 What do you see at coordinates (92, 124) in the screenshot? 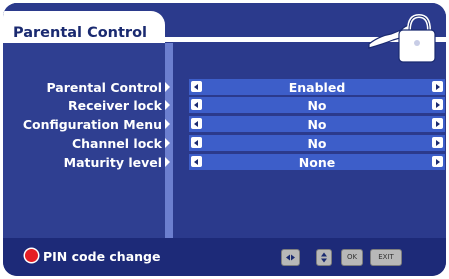
I see `setting-label: Configuration Menu` at bounding box center [92, 124].